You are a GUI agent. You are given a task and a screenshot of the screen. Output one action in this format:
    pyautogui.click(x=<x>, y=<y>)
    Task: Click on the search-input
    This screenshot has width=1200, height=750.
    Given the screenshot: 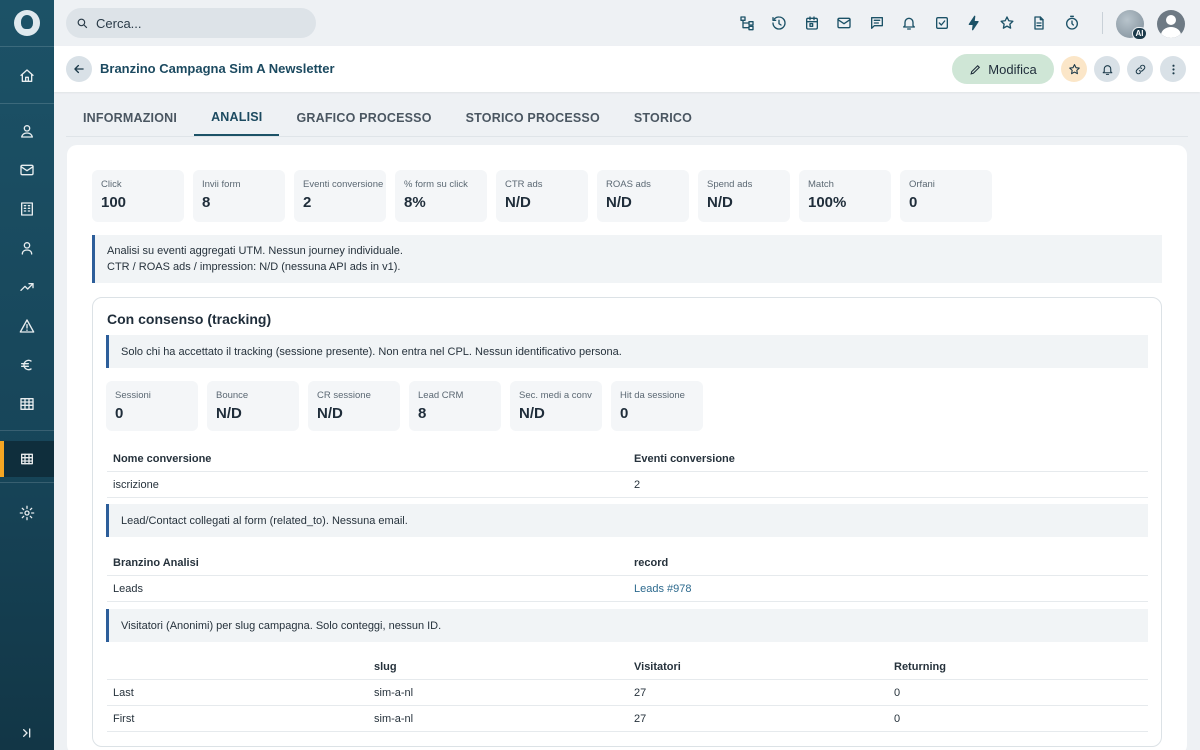 What is the action you would take?
    pyautogui.click(x=196, y=23)
    